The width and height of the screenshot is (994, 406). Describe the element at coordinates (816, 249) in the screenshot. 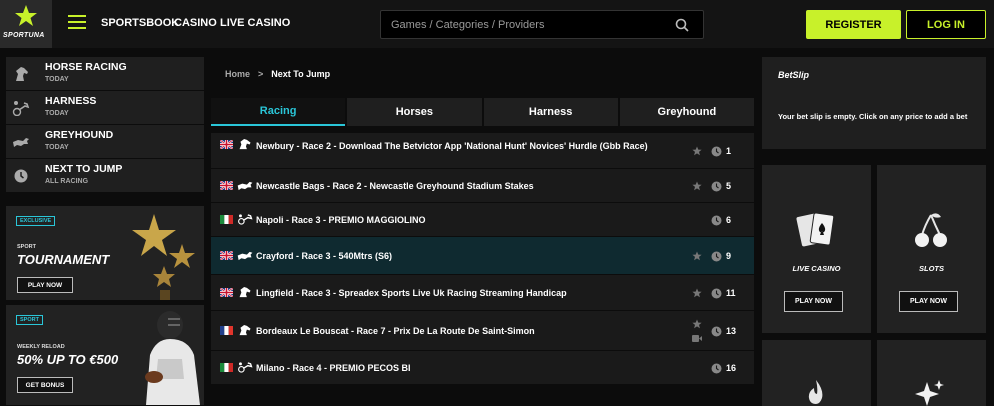

I see `game-card-live-casino: LIVE CASINO PLAY NOW` at that location.